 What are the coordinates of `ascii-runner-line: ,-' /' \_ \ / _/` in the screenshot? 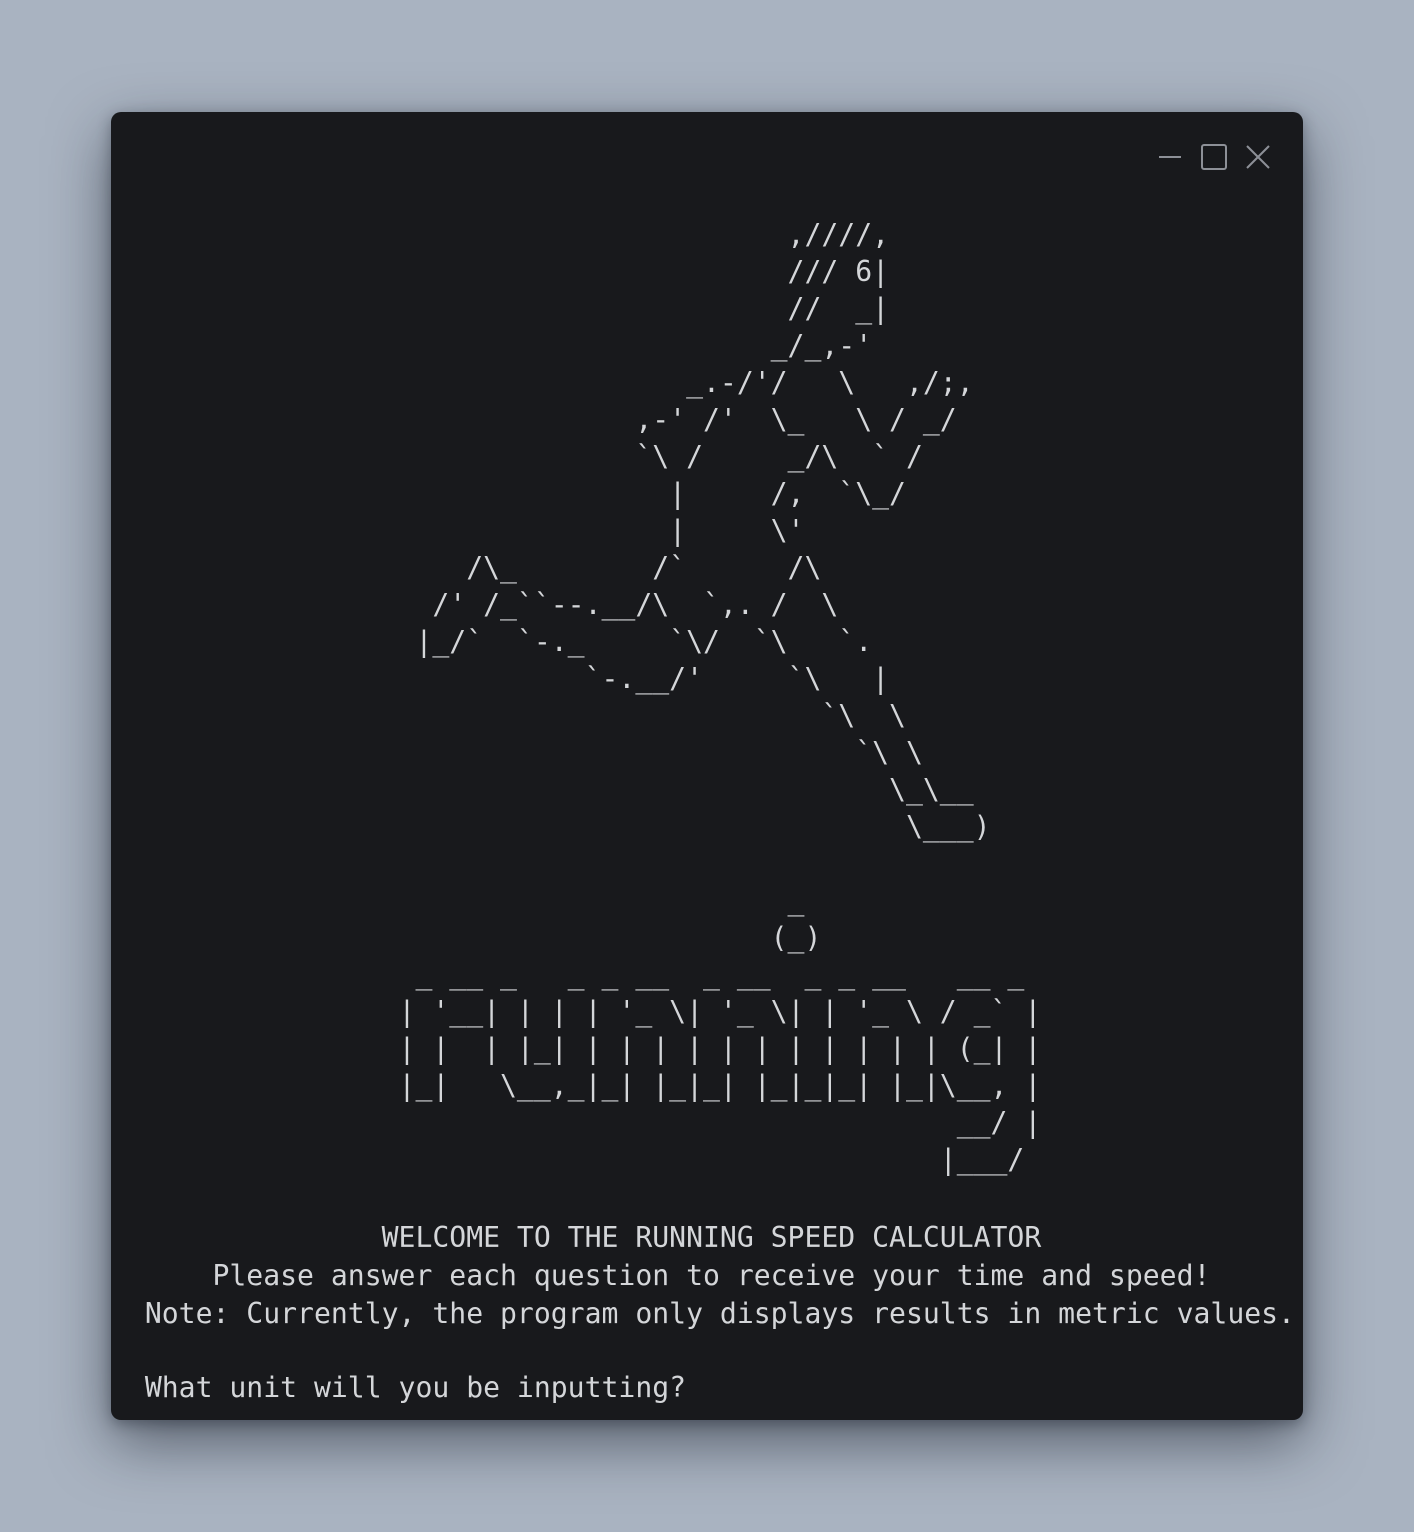 It's located at (534, 419).